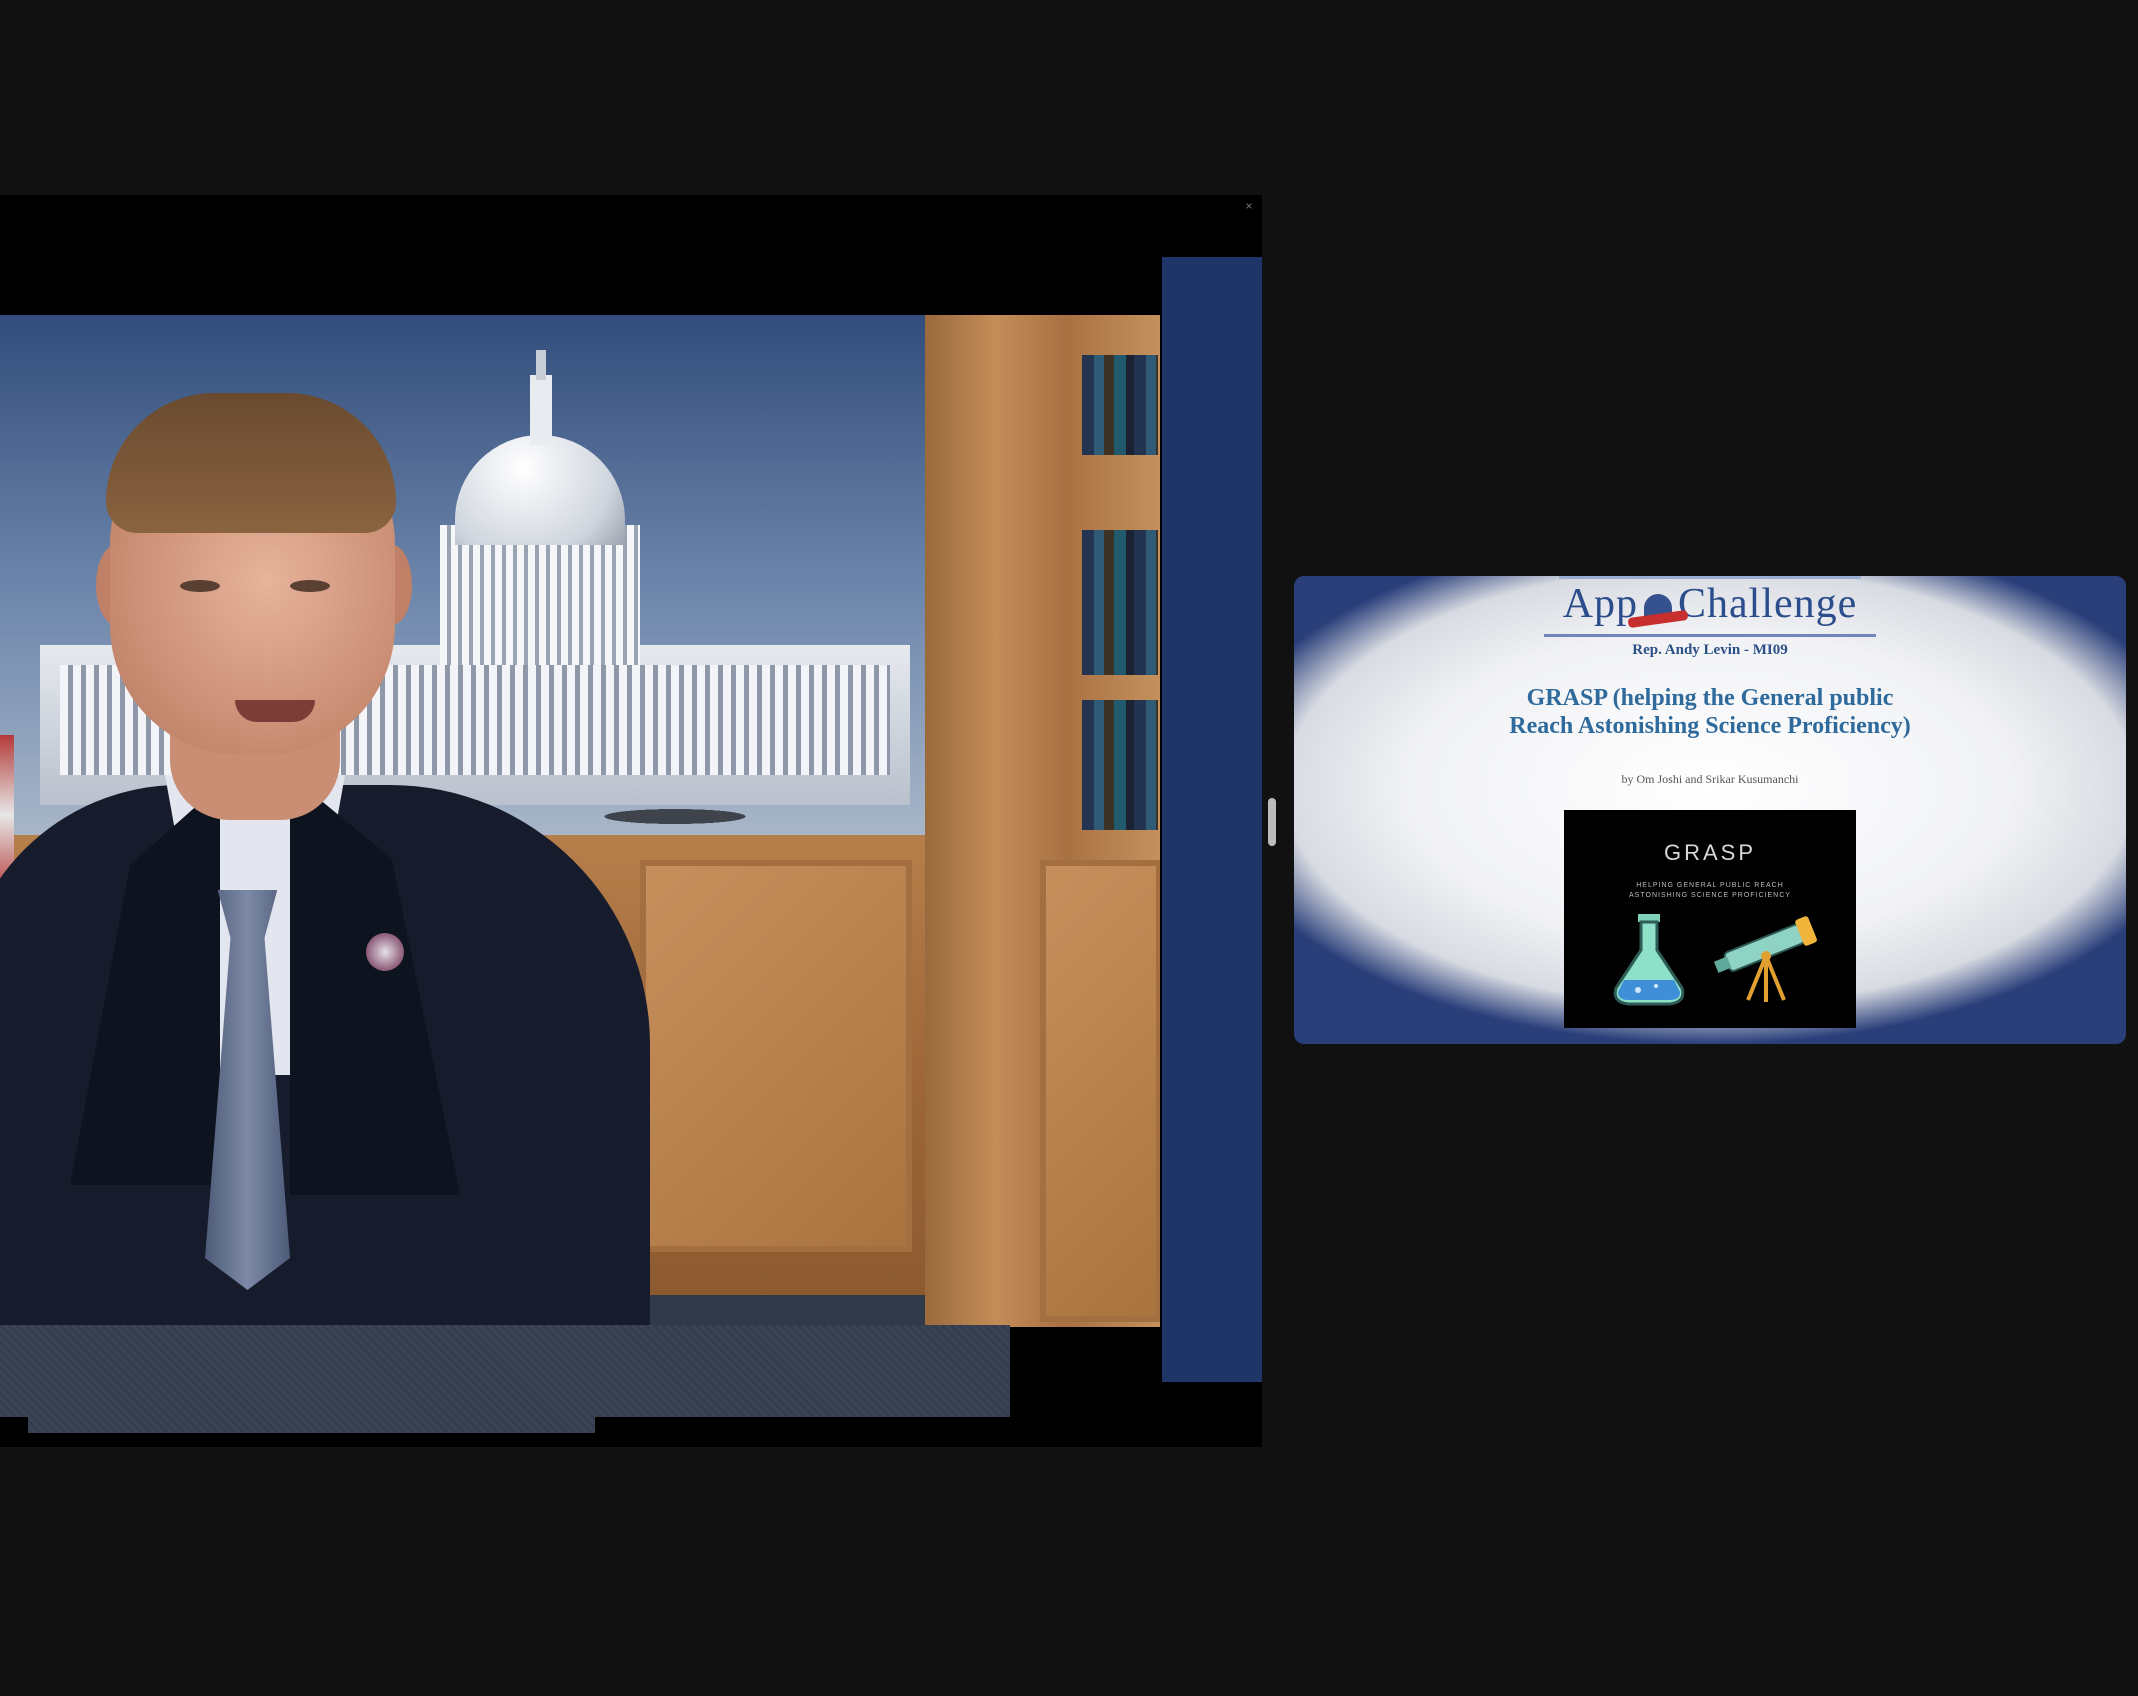 The image size is (2138, 1696). What do you see at coordinates (1710, 577) in the screenshot?
I see `logo-top-rule` at bounding box center [1710, 577].